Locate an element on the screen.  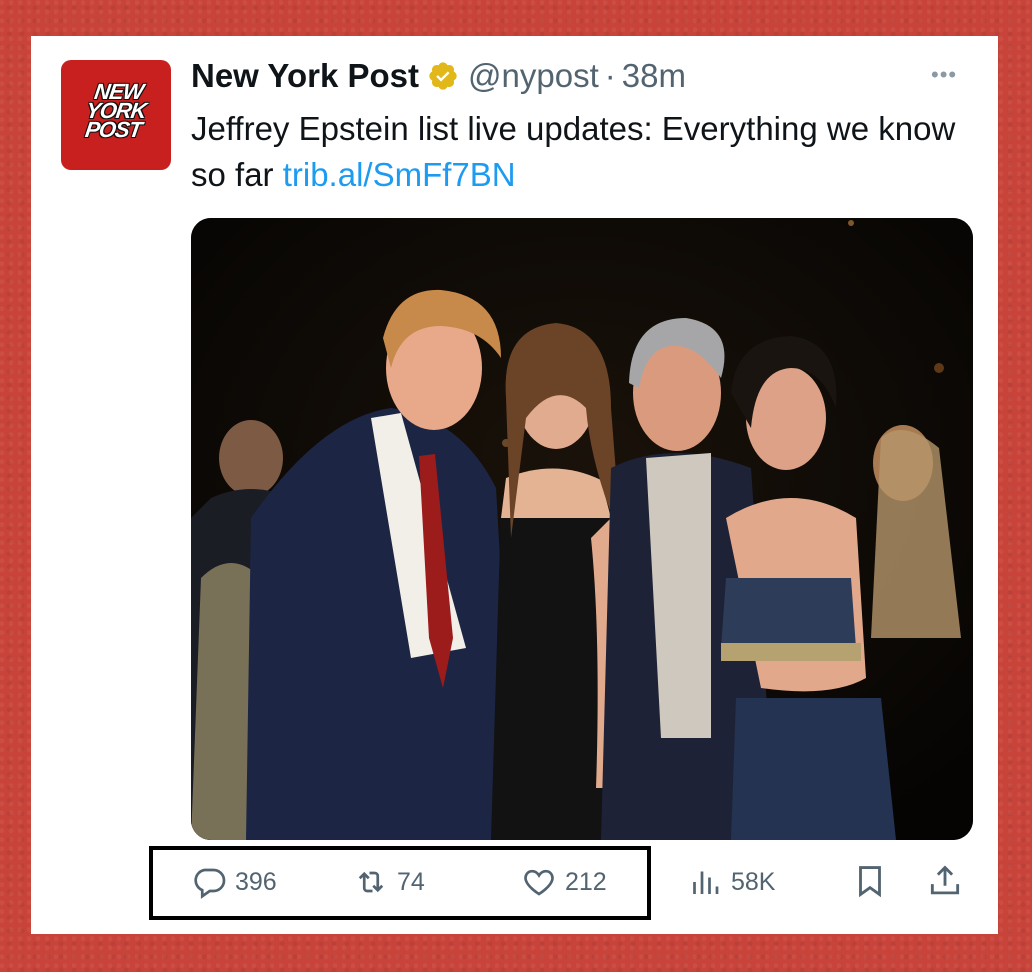
share-button is located at coordinates (945, 883).